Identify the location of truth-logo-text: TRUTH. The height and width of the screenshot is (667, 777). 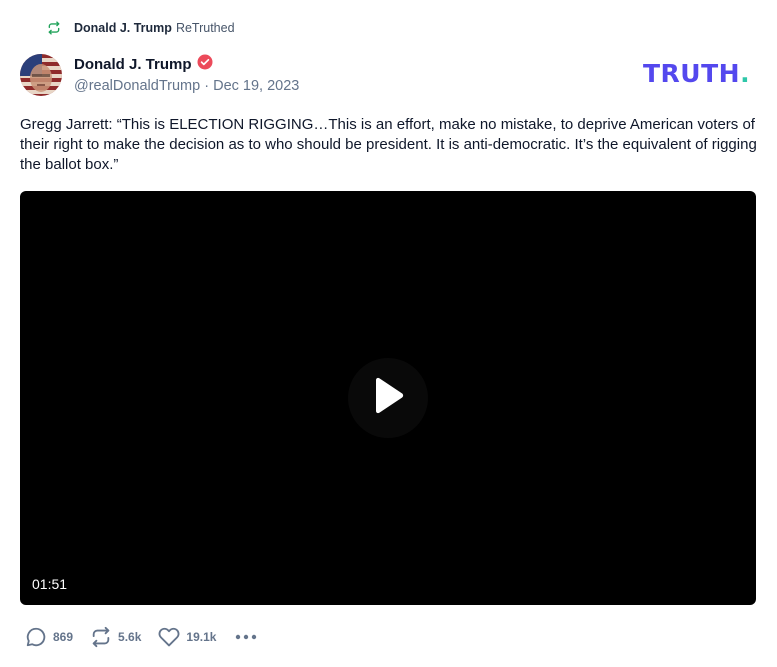
(692, 73).